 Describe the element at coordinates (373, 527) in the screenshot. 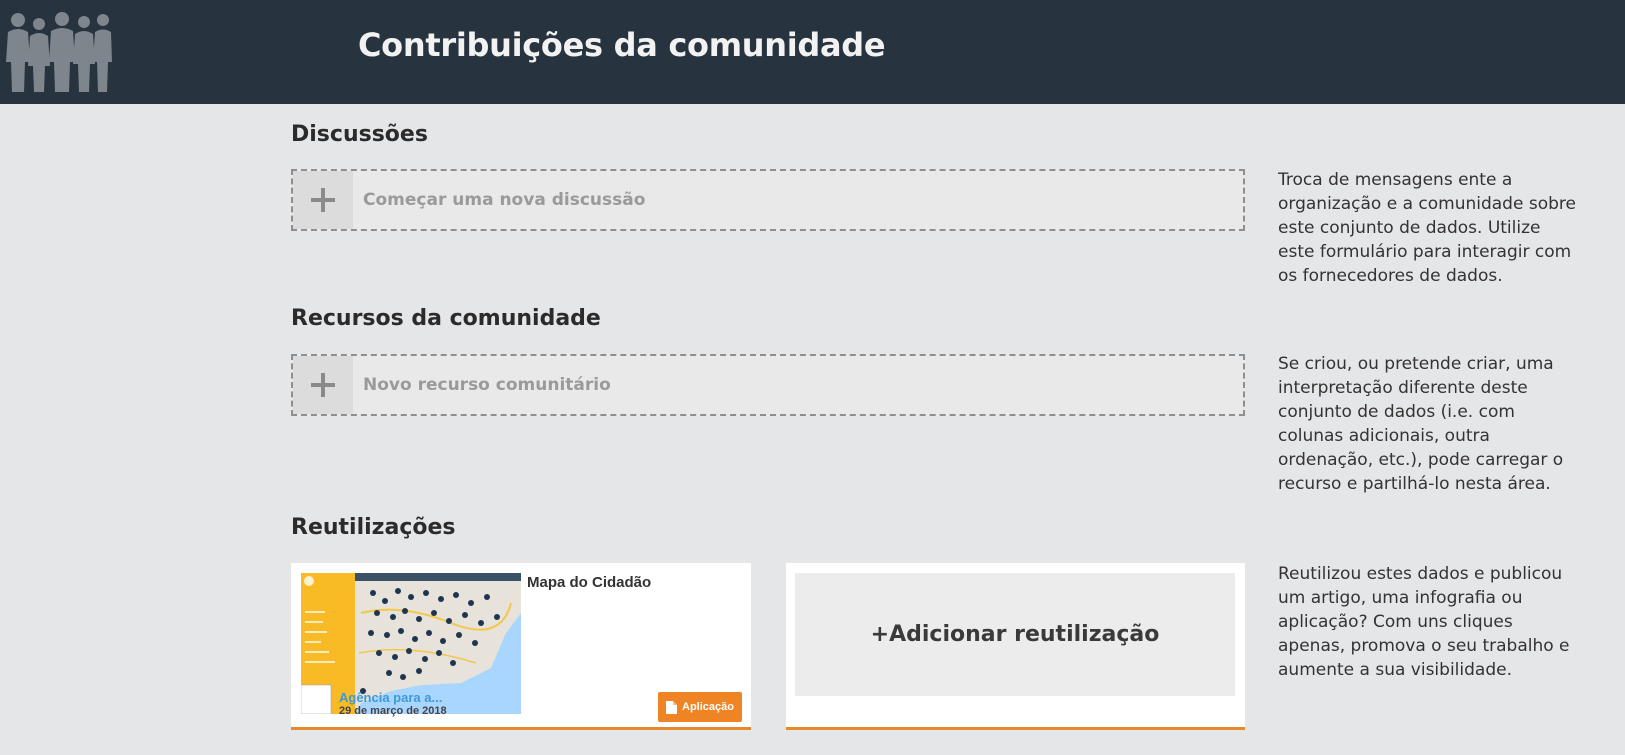

I see `reuses-title: Reutilizações` at that location.